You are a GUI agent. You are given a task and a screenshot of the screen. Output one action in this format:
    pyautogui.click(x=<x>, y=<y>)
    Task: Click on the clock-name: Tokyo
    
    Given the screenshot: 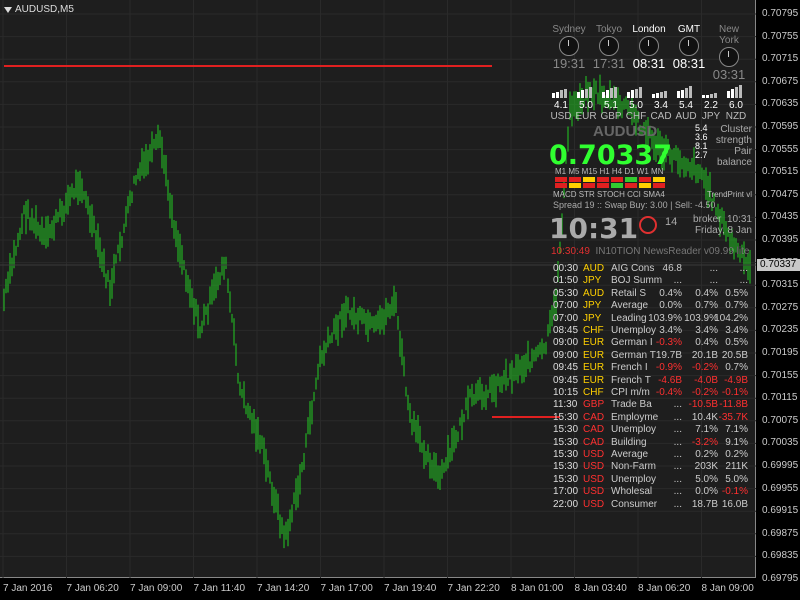 What is the action you would take?
    pyautogui.click(x=609, y=29)
    